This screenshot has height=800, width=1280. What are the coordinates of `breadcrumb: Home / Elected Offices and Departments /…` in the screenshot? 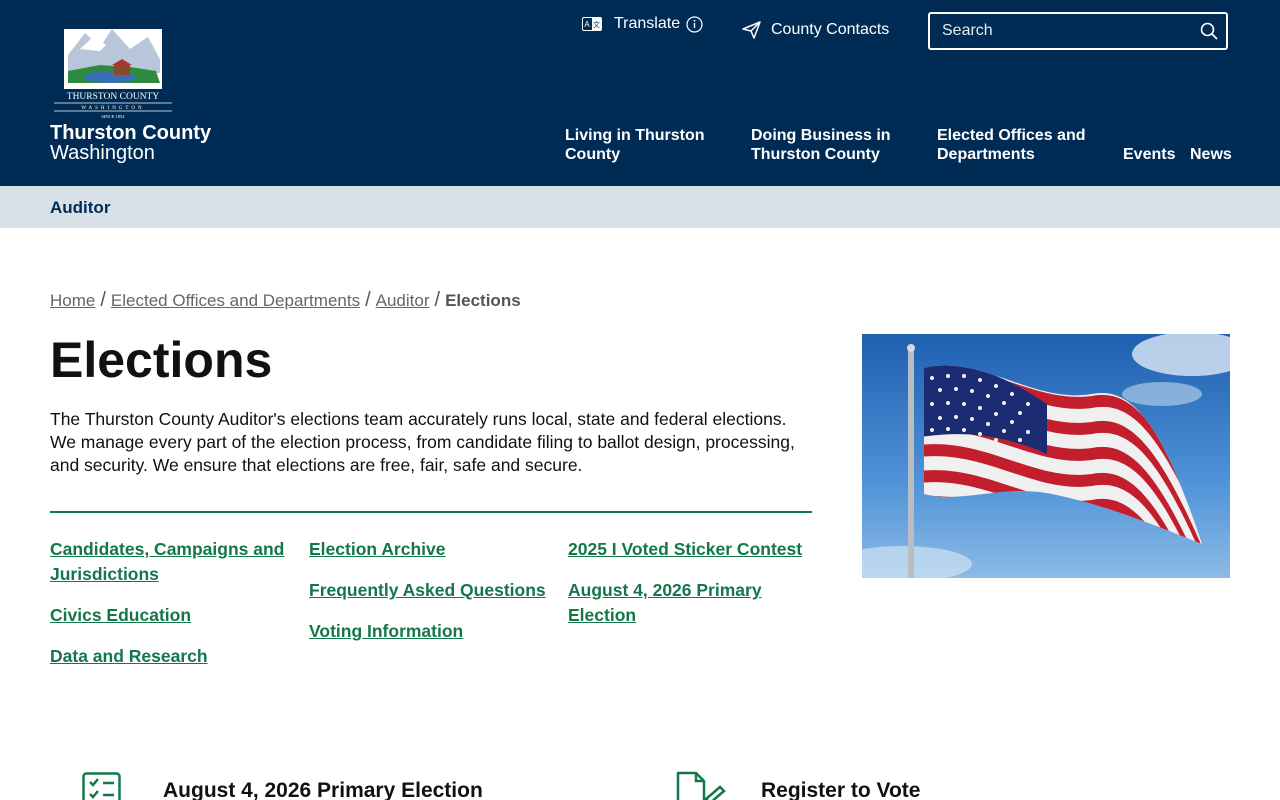 It's located at (285, 300).